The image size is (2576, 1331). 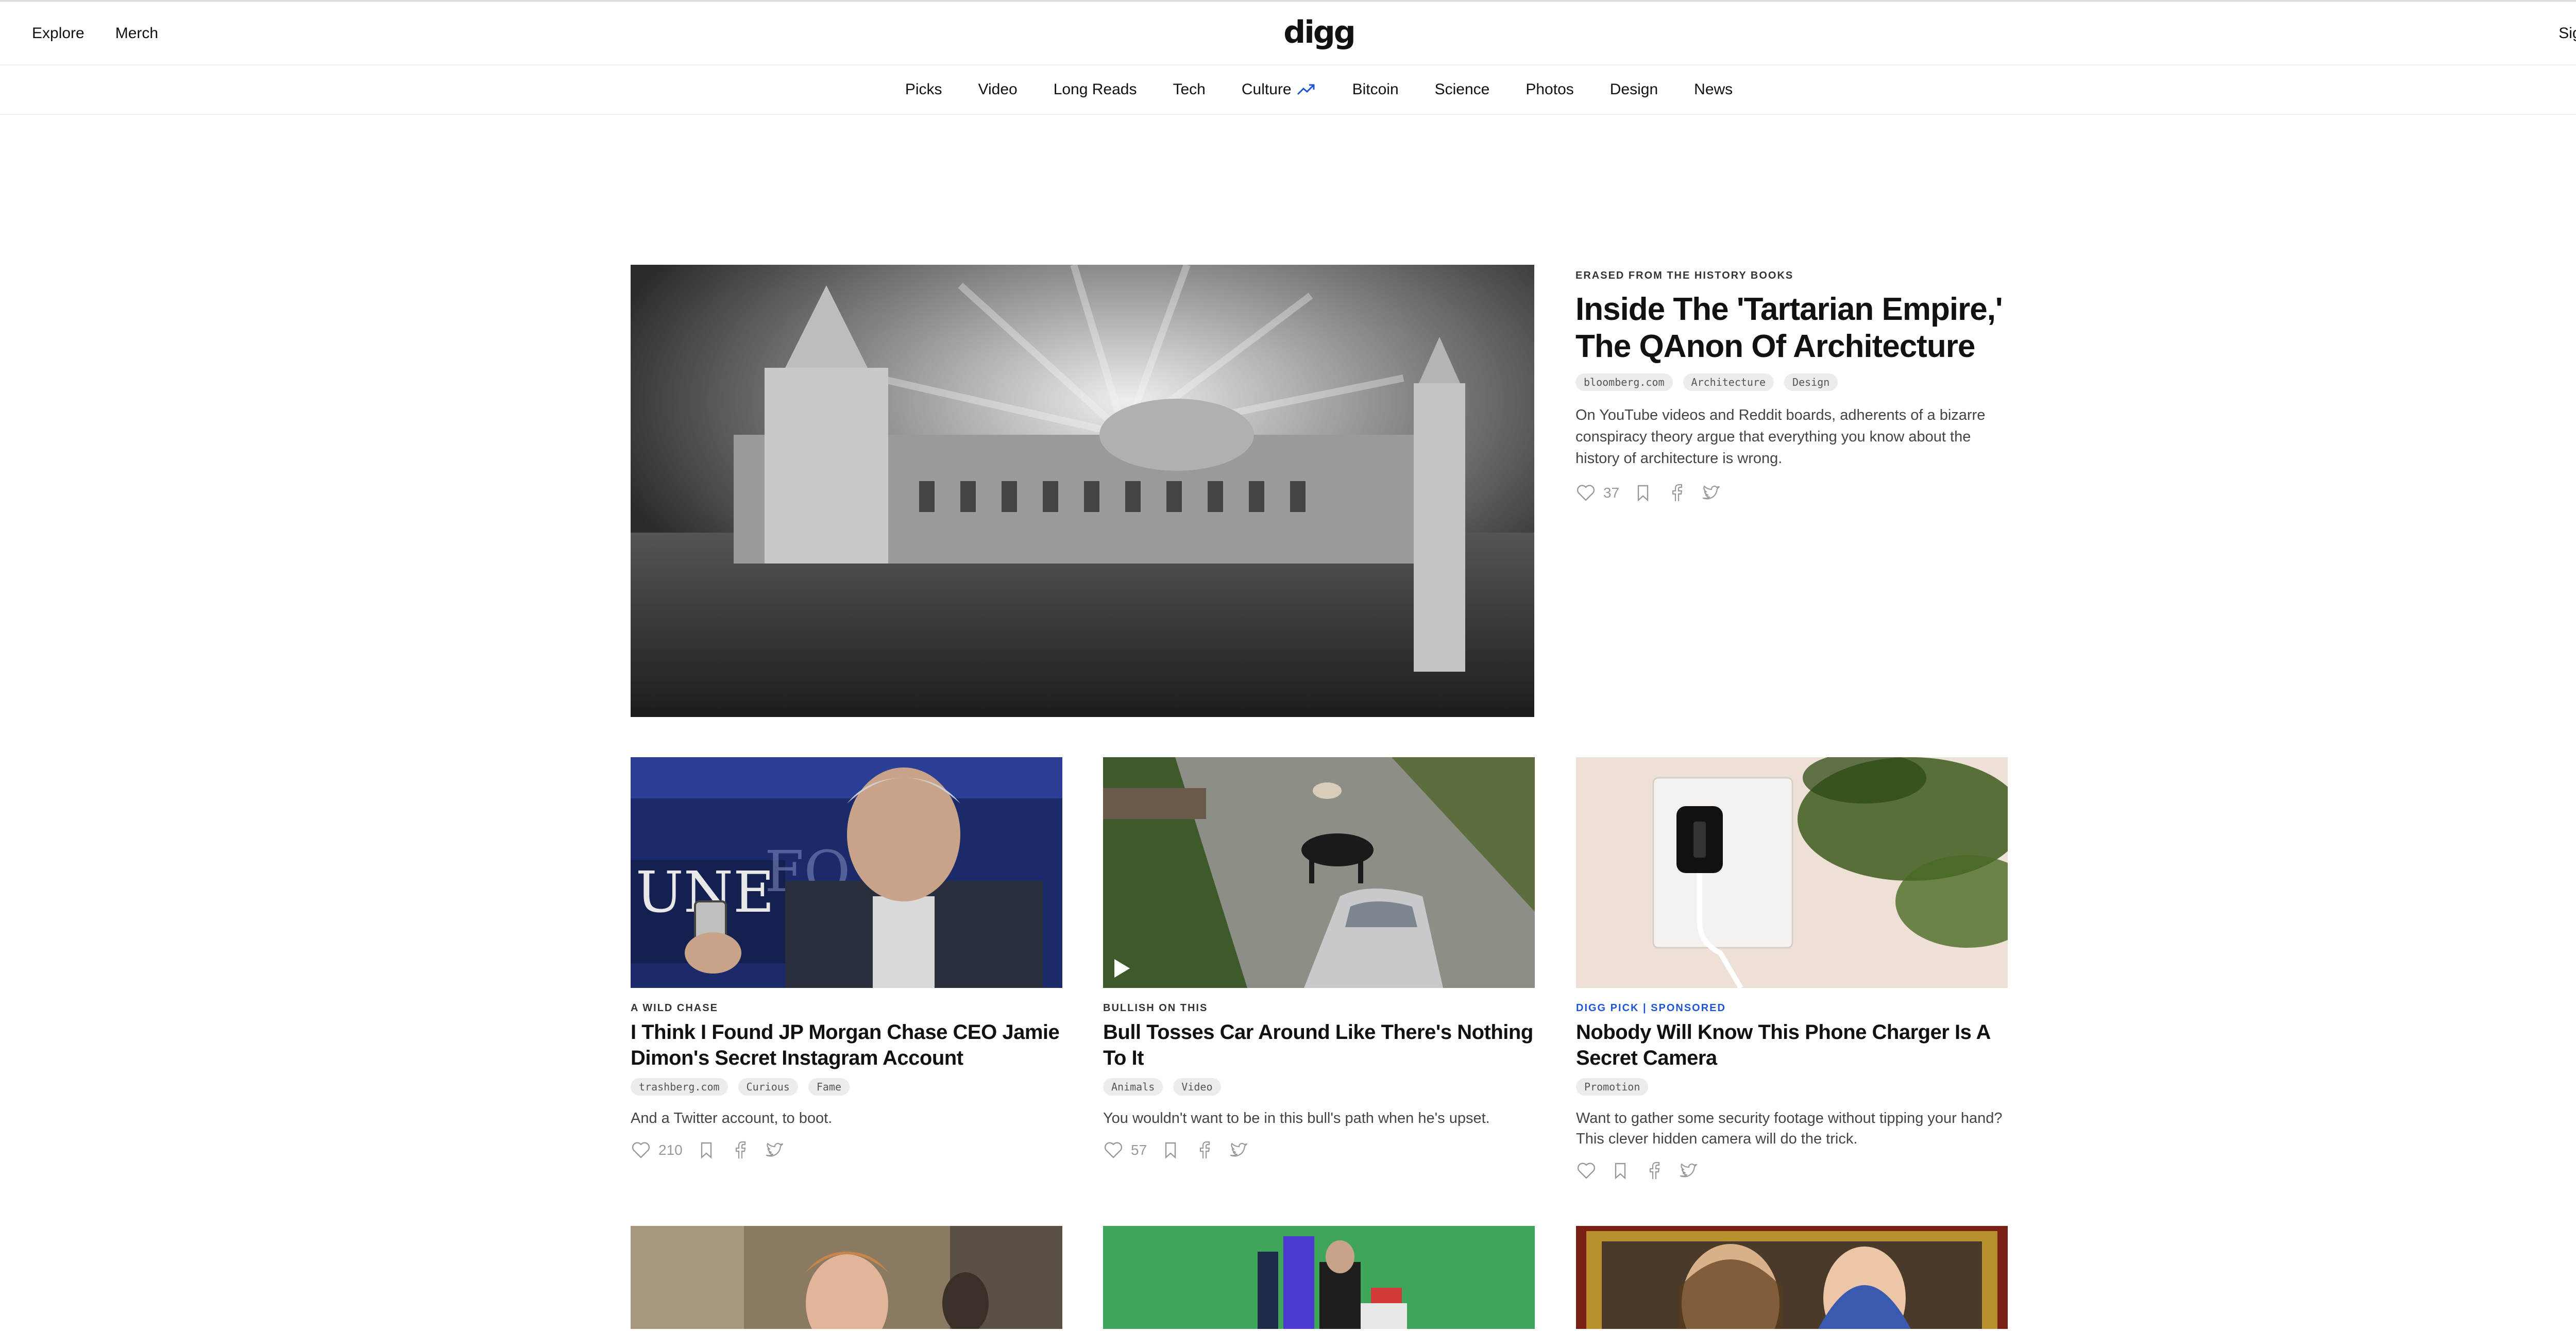 What do you see at coordinates (1634, 89) in the screenshot?
I see `nav-design: Design` at bounding box center [1634, 89].